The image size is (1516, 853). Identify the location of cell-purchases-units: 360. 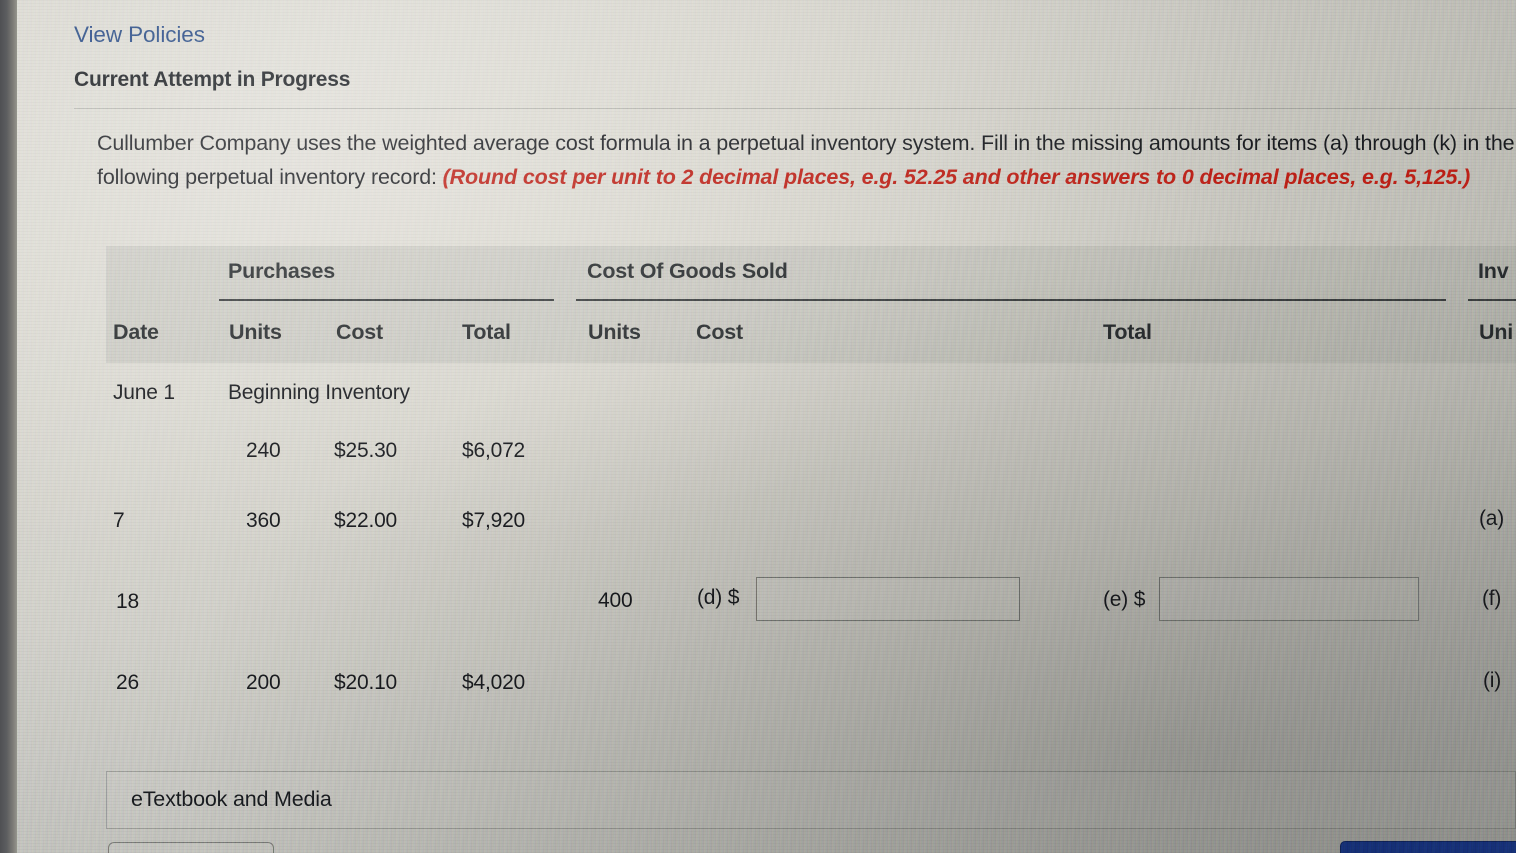
(263, 520).